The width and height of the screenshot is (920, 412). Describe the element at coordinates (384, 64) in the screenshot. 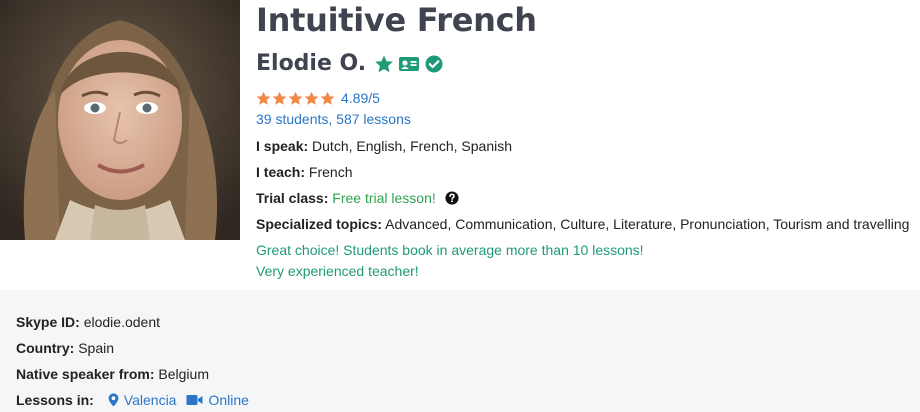

I see `star-badge-icon` at that location.